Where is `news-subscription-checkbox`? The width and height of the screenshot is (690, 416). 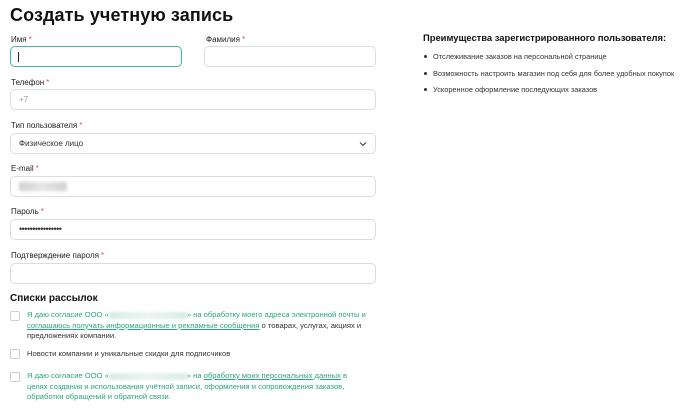
news-subscription-checkbox is located at coordinates (15, 354).